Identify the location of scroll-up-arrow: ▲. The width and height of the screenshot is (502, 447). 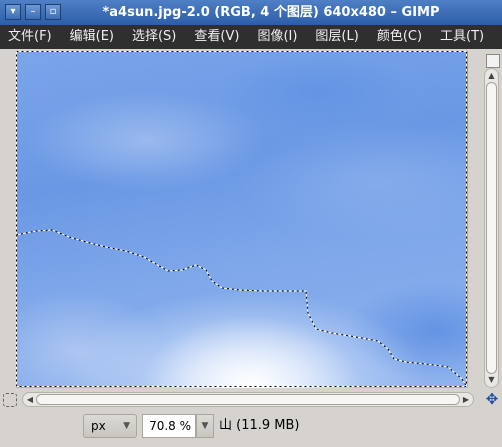
(491, 76).